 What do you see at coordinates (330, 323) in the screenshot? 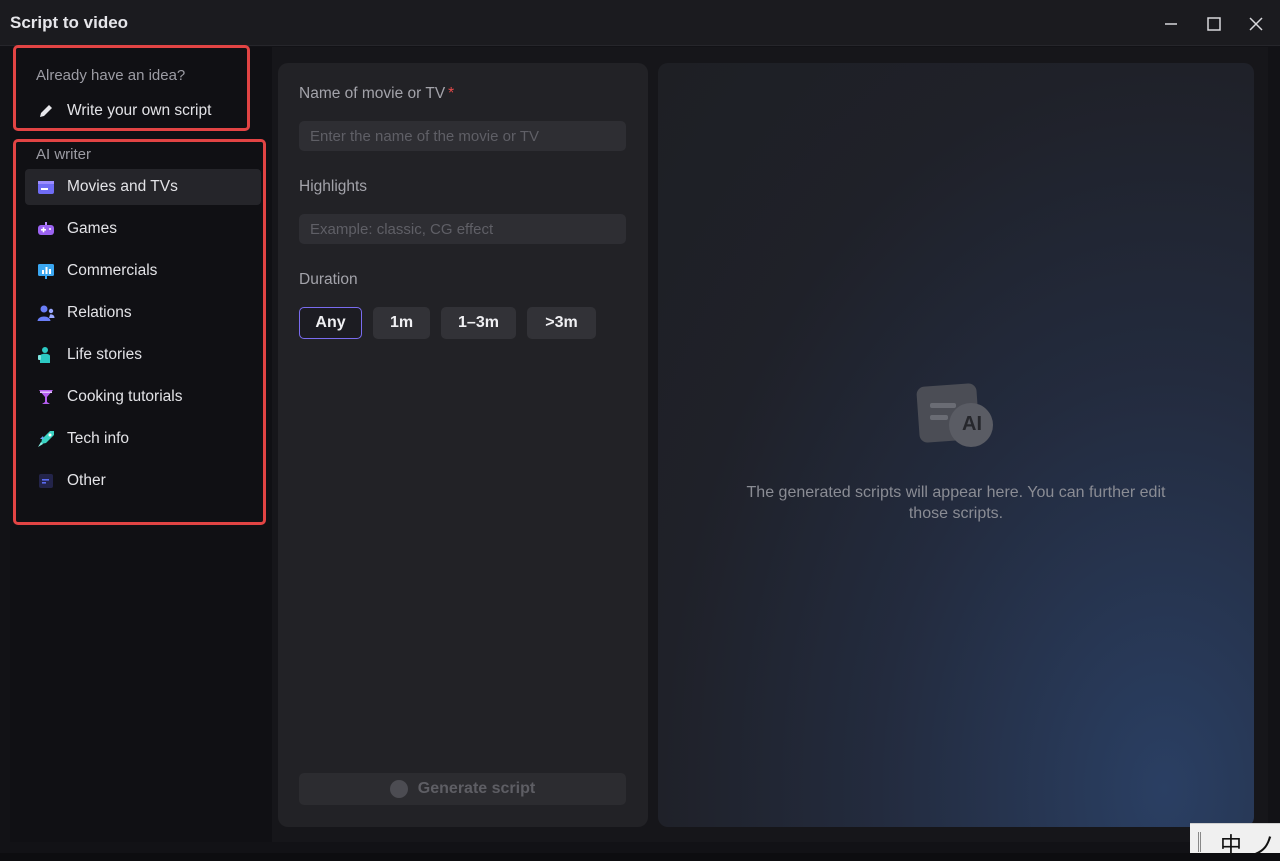
I see `duration-any-button: Any` at bounding box center [330, 323].